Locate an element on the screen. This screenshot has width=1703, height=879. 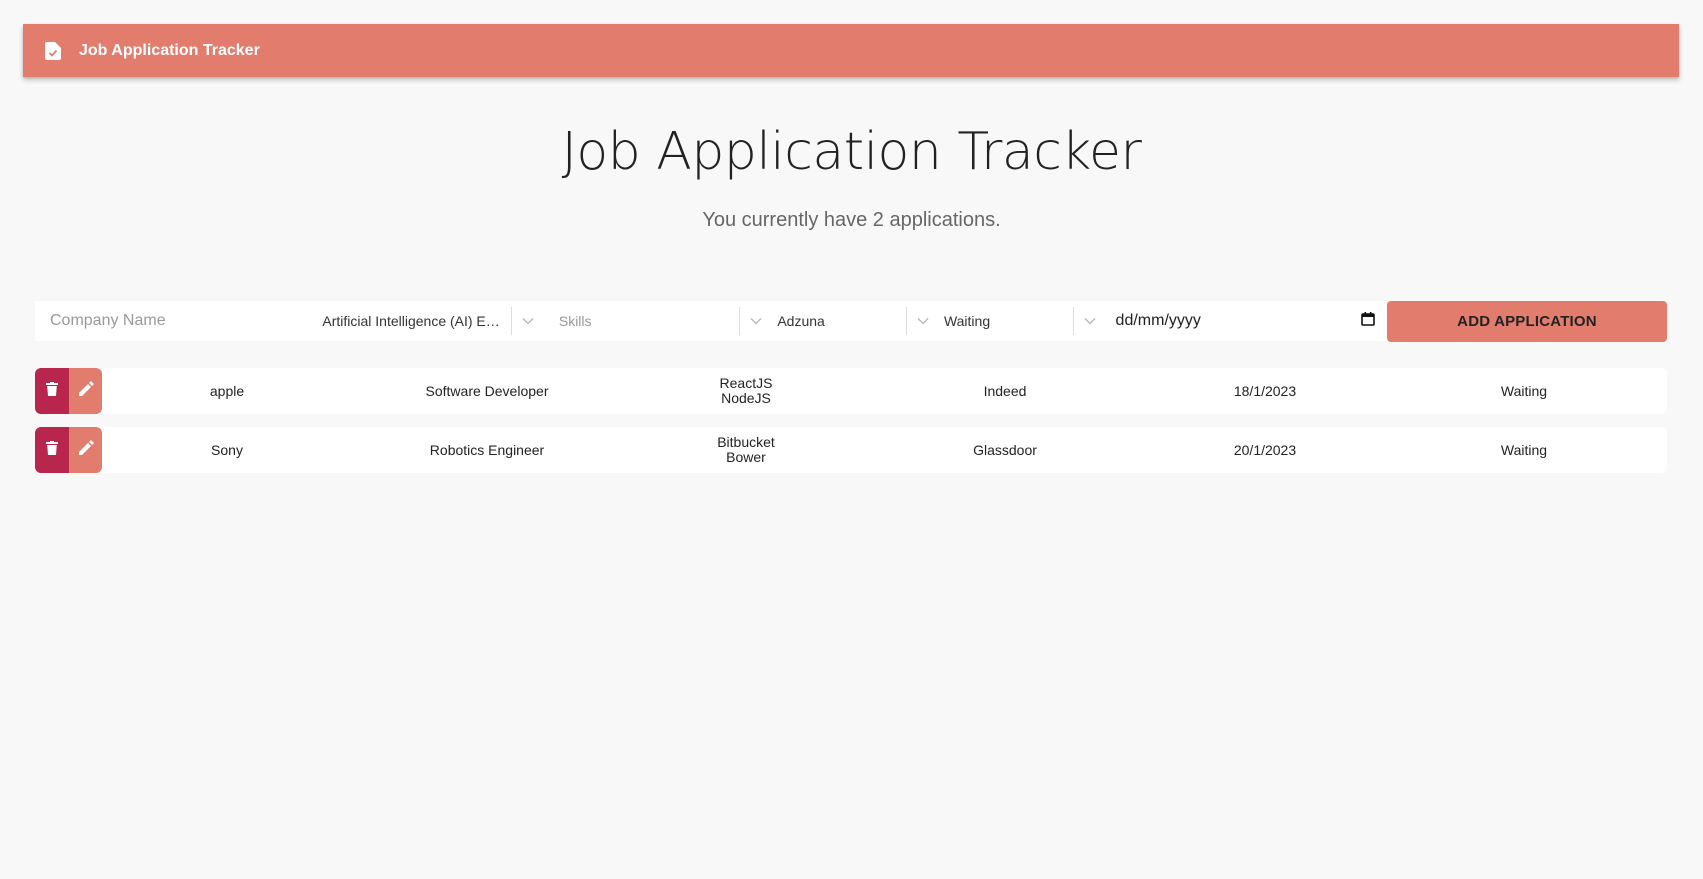
status-dropdown-toggle is located at coordinates (1090, 321).